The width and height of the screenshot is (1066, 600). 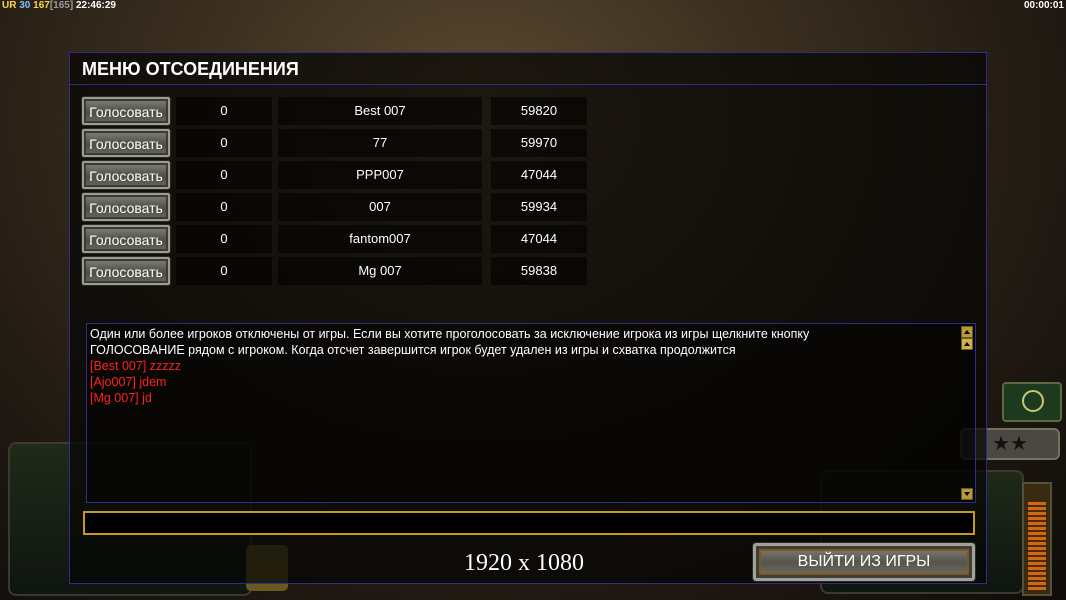 What do you see at coordinates (380, 111) in the screenshot?
I see `player-name: Best 007` at bounding box center [380, 111].